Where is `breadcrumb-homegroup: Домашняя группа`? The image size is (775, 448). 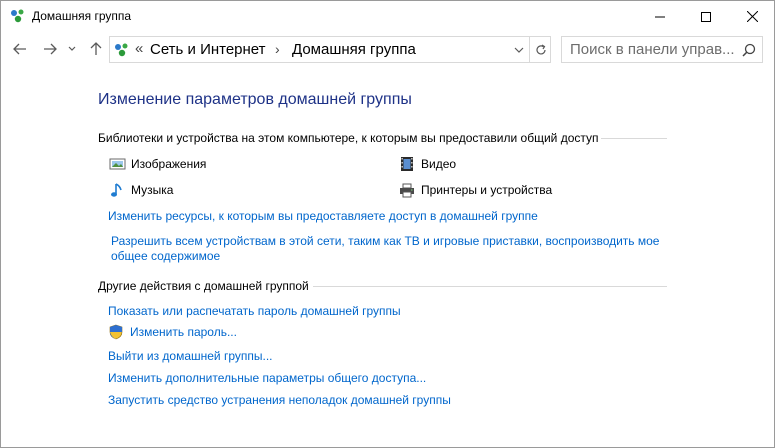
breadcrumb-homegroup: Домашняя группа is located at coordinates (354, 49).